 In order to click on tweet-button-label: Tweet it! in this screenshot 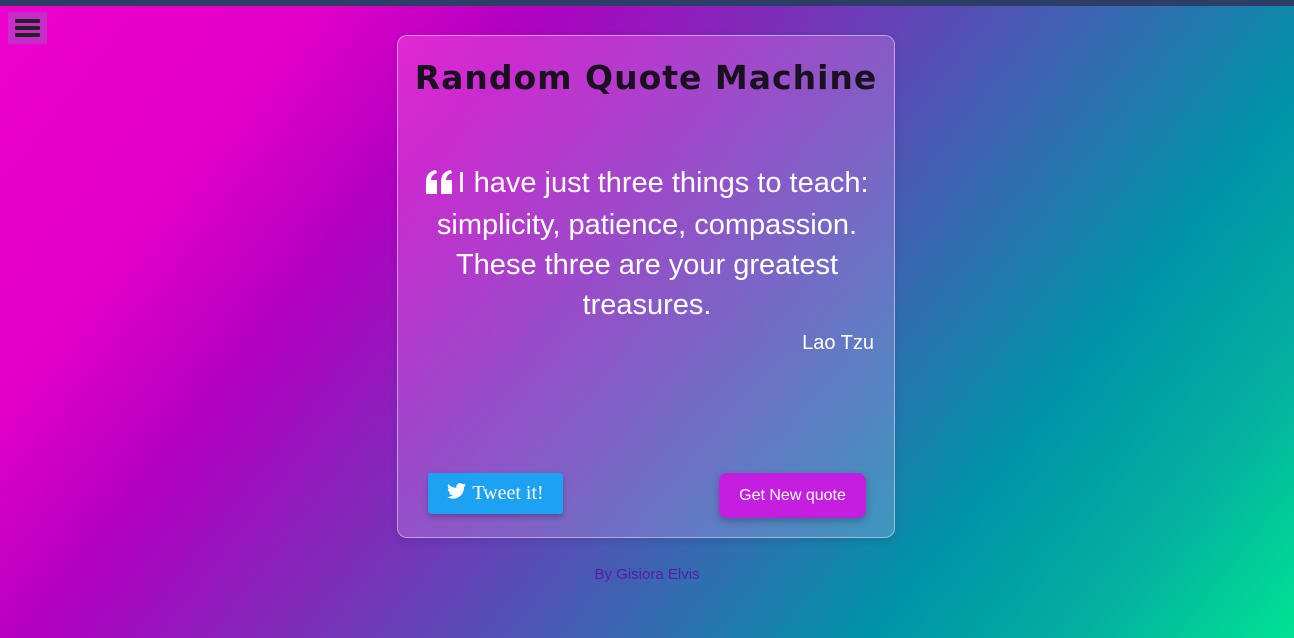, I will do `click(508, 493)`.